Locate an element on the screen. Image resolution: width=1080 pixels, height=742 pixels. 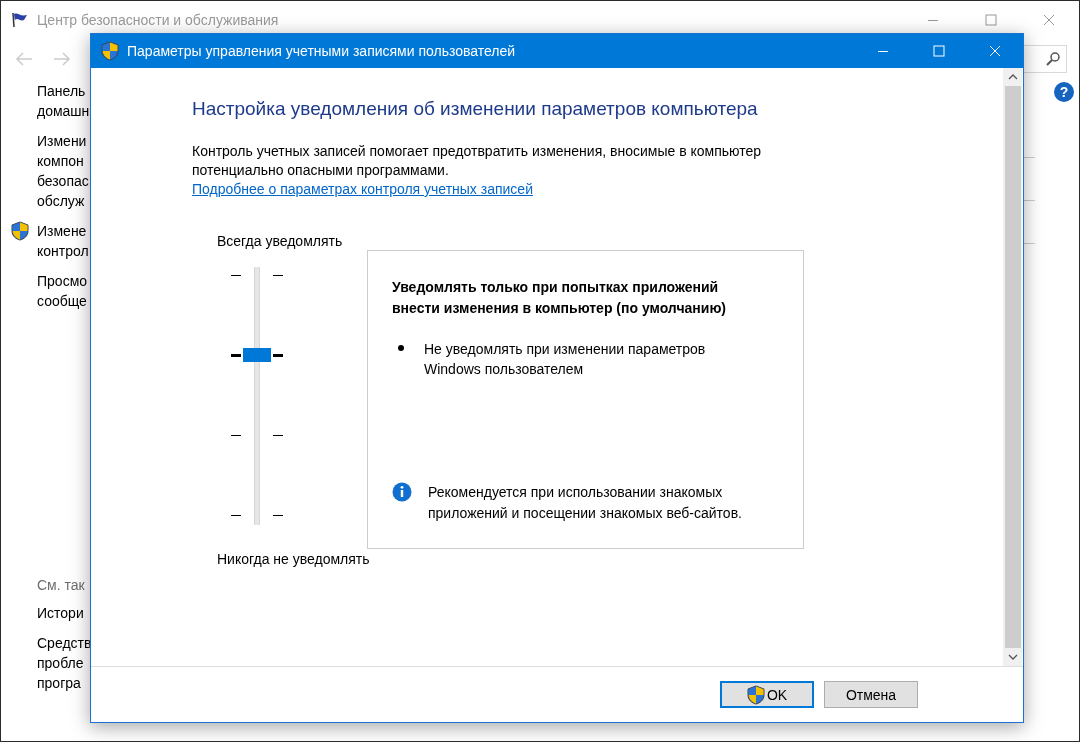
sidebar-link: Измени компон безопас обслуж is located at coordinates (50, 171).